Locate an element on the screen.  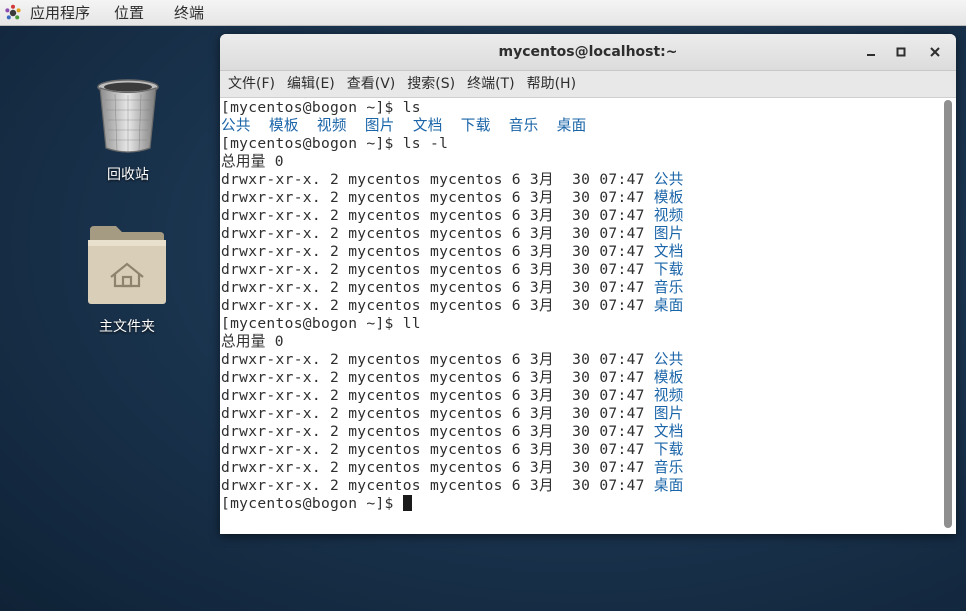
terminal-text-segment: [mycentos@bogon ~]$ ls is located at coordinates (321, 107).